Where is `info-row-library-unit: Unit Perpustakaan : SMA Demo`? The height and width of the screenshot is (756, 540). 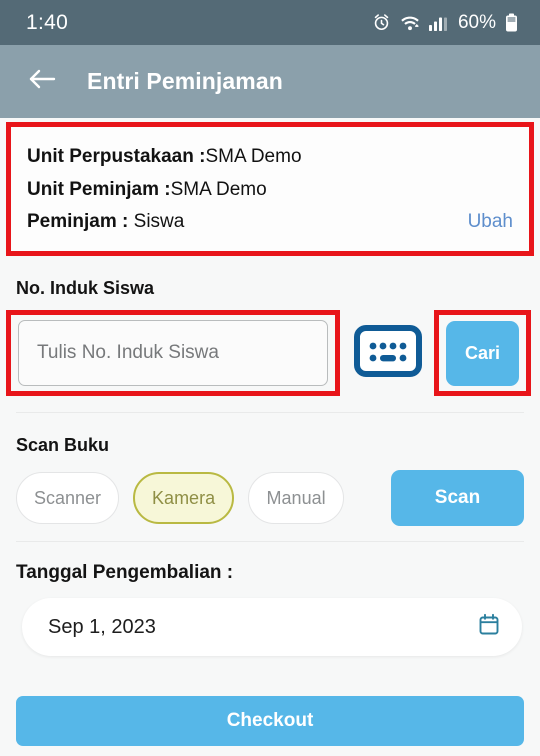
info-row-library-unit: Unit Perpustakaan : SMA Demo is located at coordinates (270, 157).